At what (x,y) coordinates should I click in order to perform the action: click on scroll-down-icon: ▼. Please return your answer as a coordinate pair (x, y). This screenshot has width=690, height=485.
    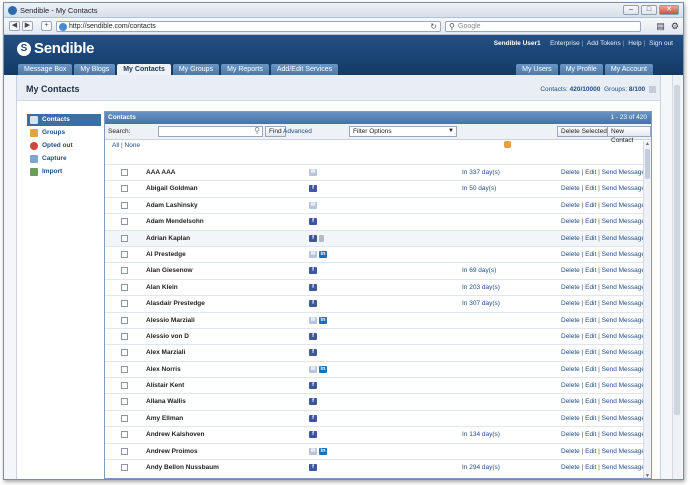
    Looking at the image, I should click on (647, 475).